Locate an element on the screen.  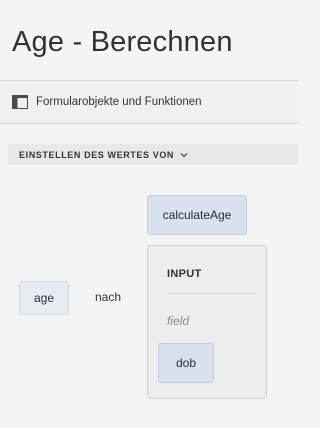
input-value-label: dob is located at coordinates (186, 363).